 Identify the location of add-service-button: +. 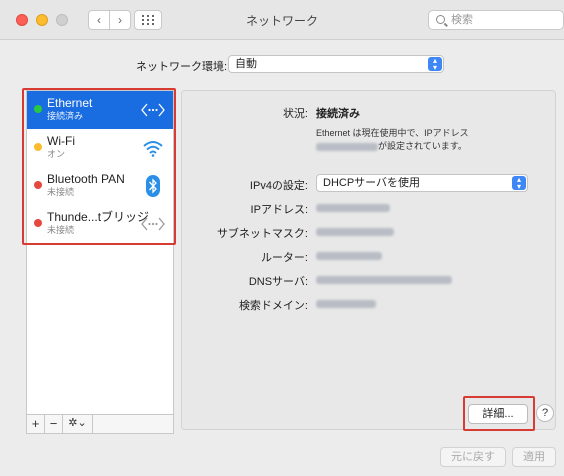
(36, 424).